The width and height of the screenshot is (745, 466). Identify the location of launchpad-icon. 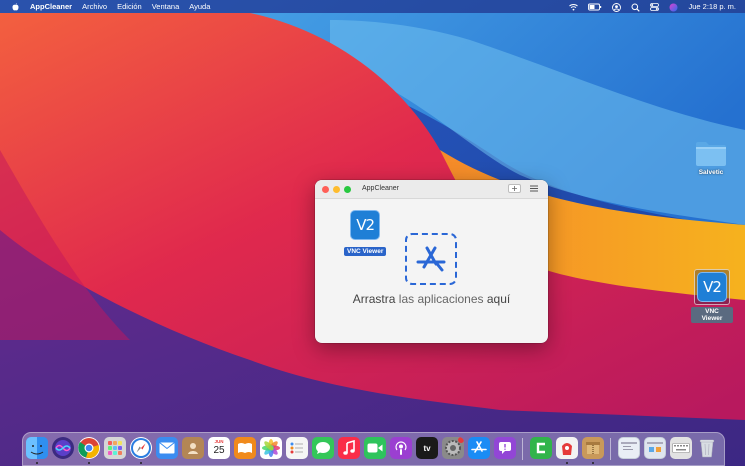
(115, 448).